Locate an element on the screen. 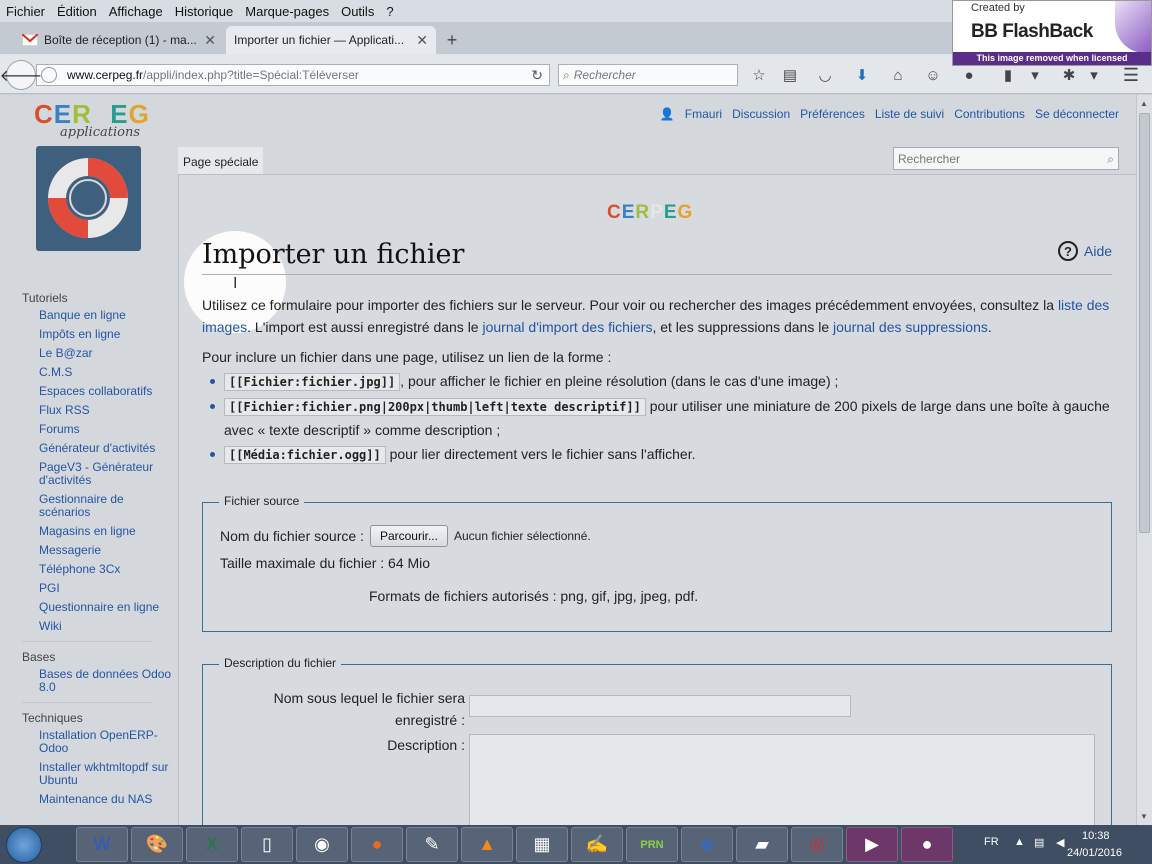 The image size is (1152, 864). scroll-down-icon: ▼ is located at coordinates (1144, 816).